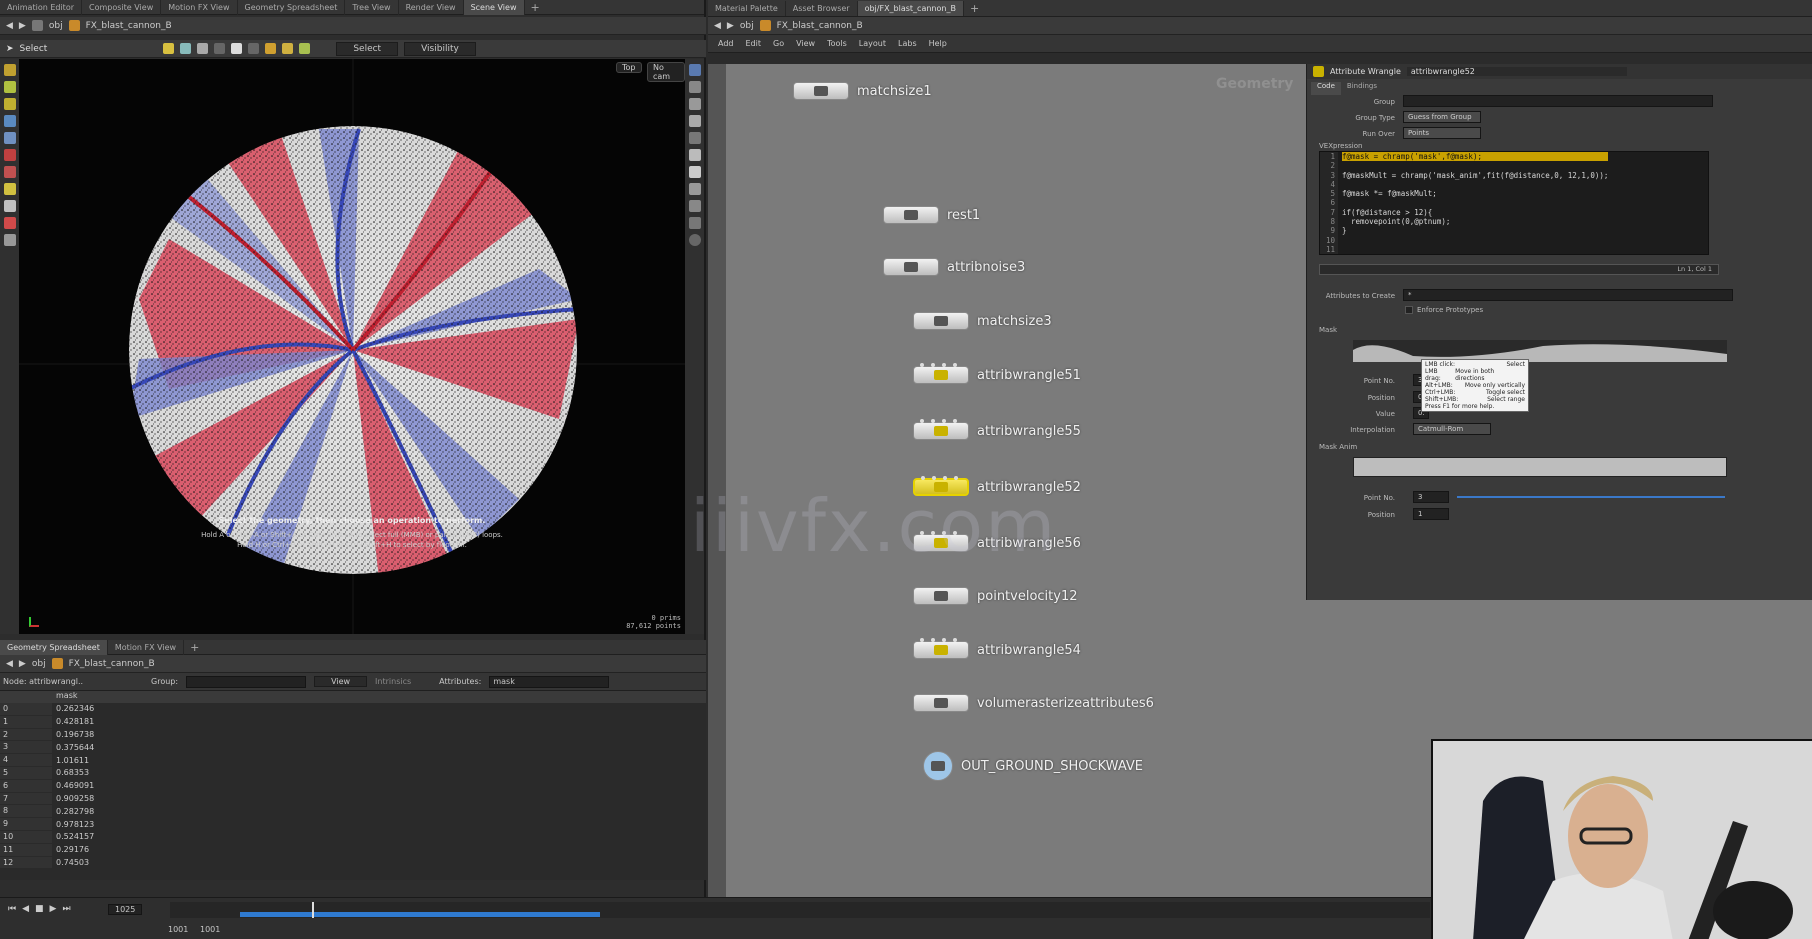  Describe the element at coordinates (1442, 133) in the screenshot. I see `run-over-dropdown: Points` at that location.